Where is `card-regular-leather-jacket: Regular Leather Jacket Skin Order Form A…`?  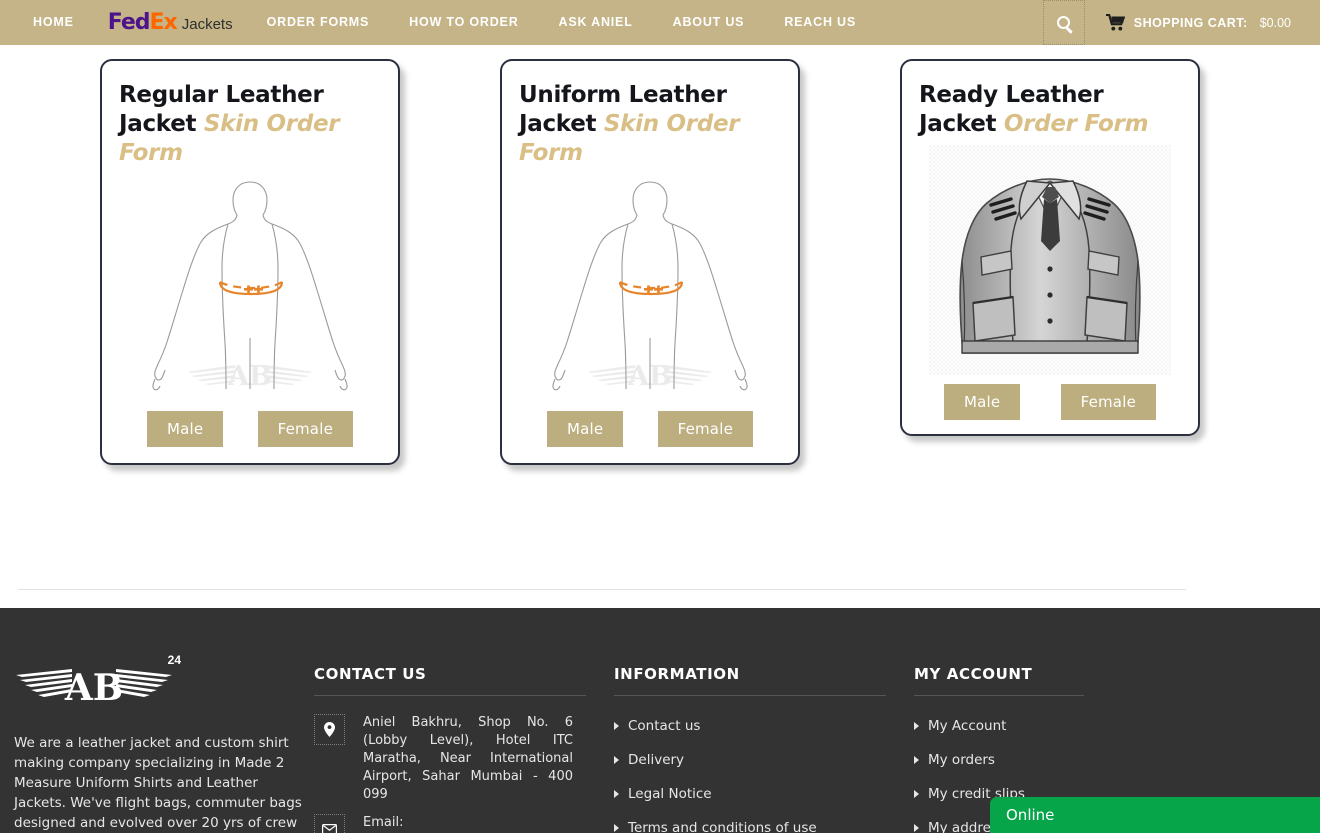
card-regular-leather-jacket: Regular Leather Jacket Skin Order Form A… is located at coordinates (250, 262).